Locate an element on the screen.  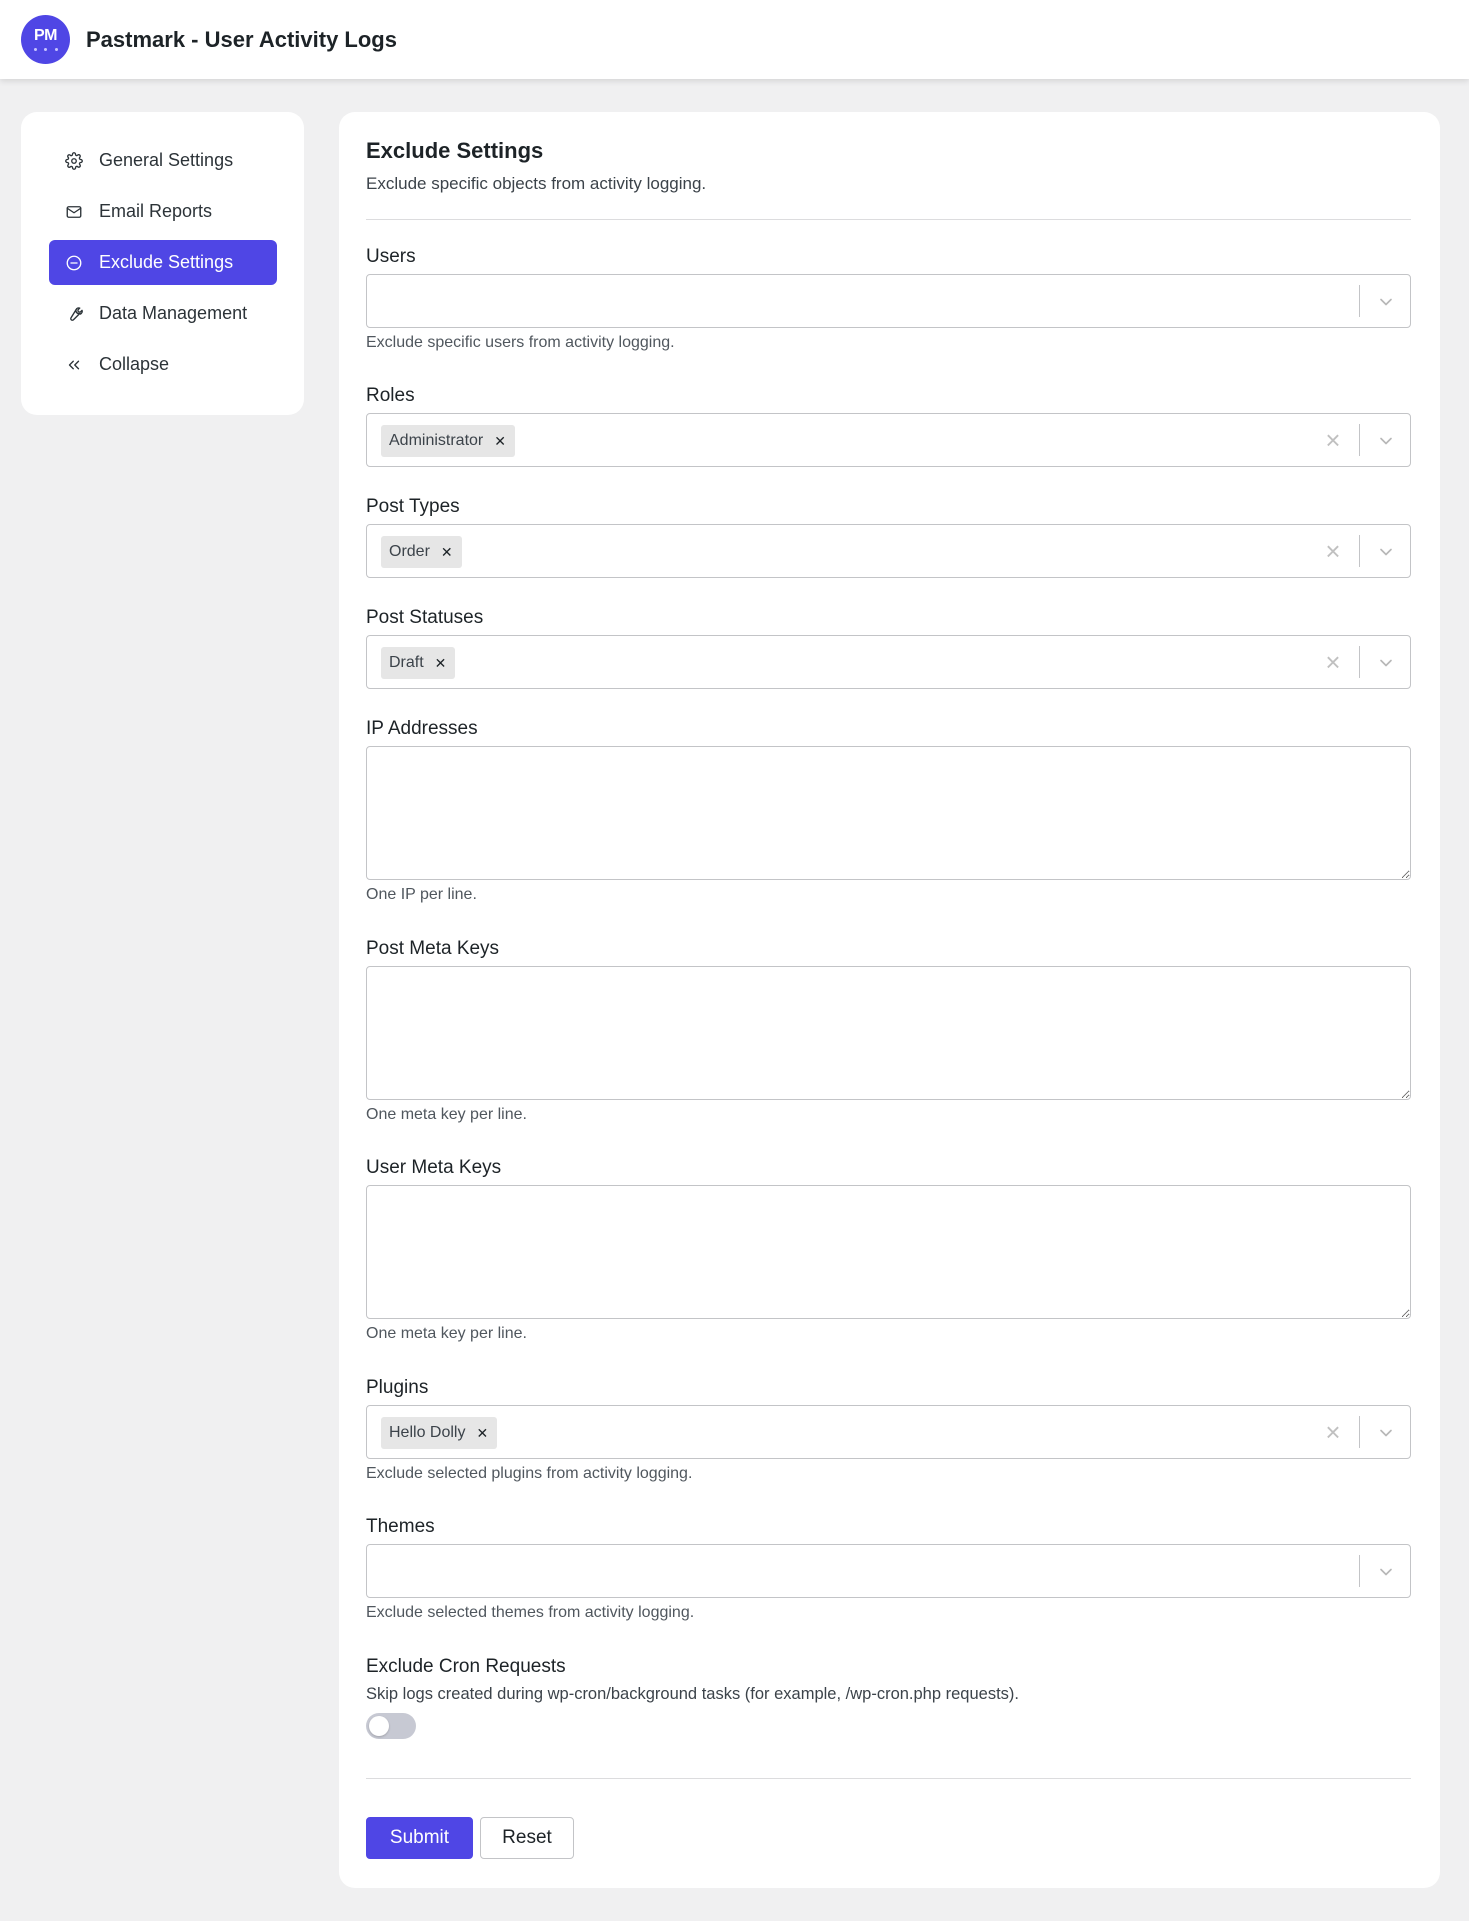
selected-tag: Administrator ✕ is located at coordinates (448, 441).